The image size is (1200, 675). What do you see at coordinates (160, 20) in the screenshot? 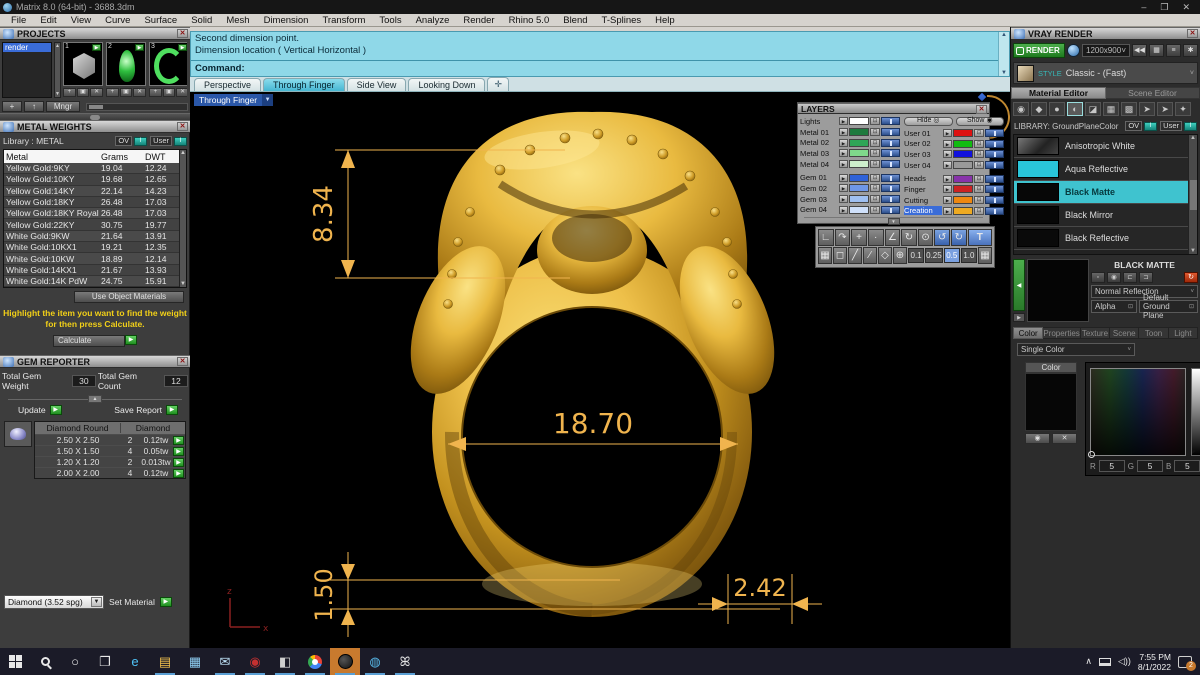
I see `menu-surface: Surface` at bounding box center [160, 20].